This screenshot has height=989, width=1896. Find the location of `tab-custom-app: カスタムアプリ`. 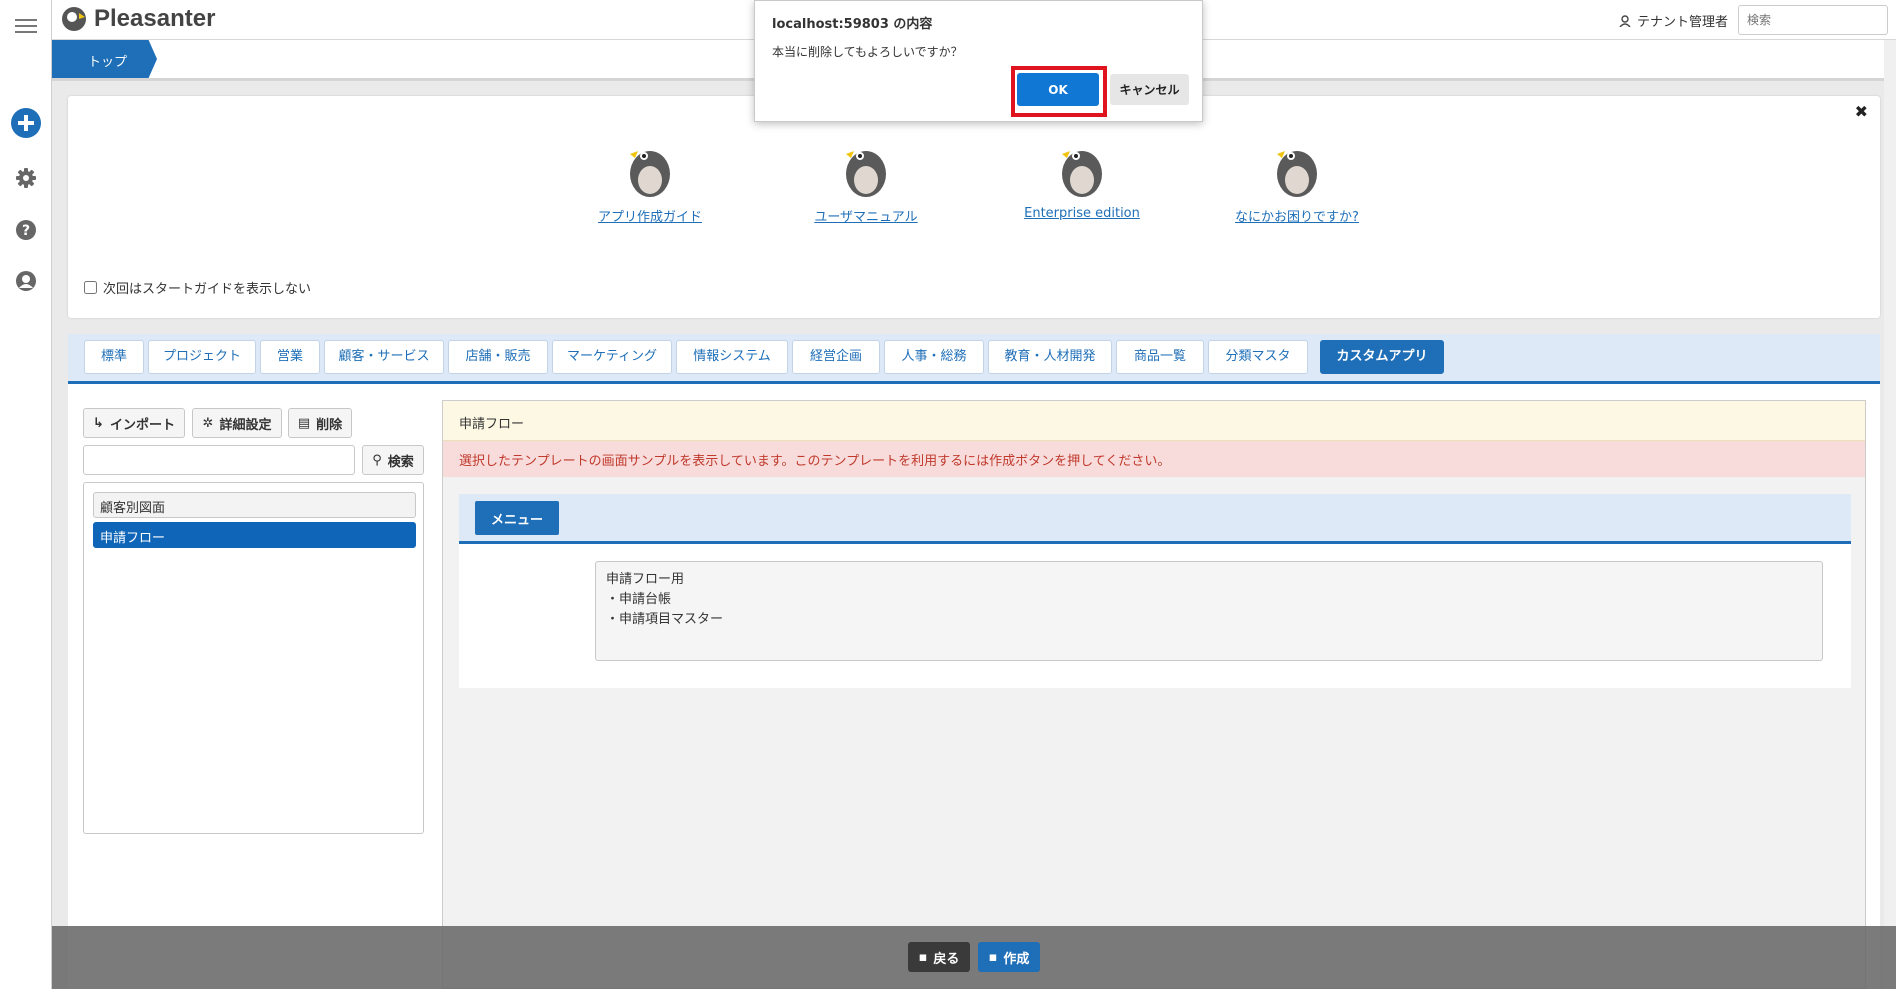

tab-custom-app: カスタムアプリ is located at coordinates (1382, 357).